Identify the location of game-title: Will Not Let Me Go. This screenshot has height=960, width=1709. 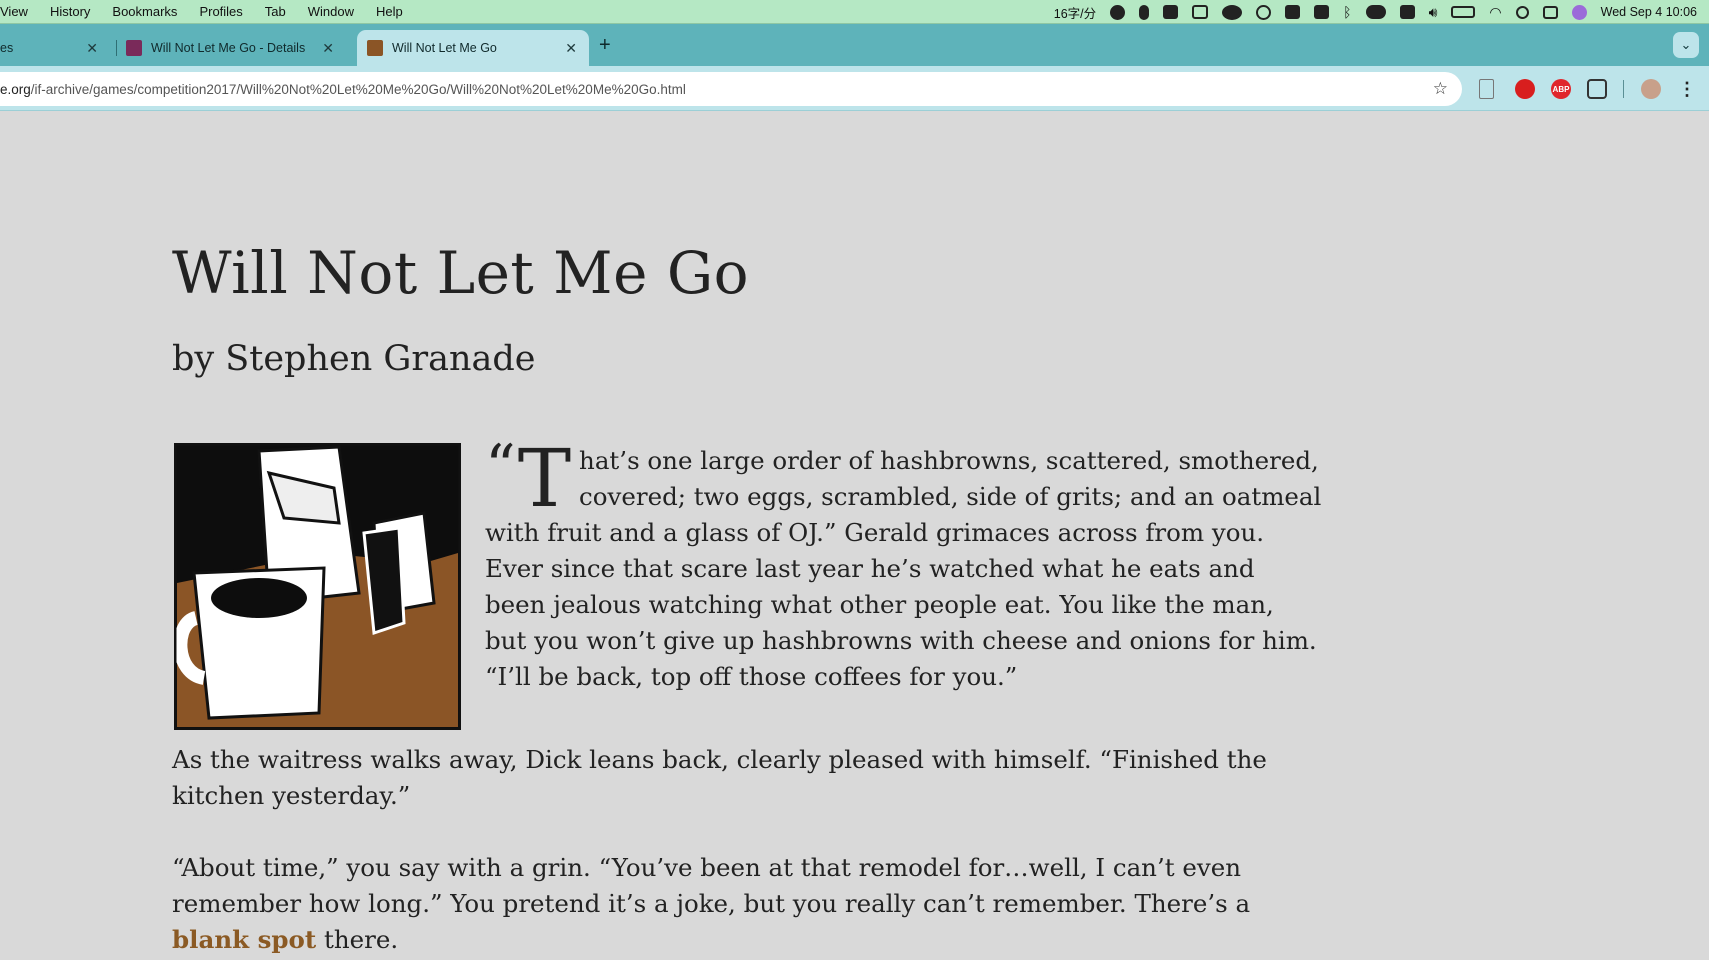
(461, 273).